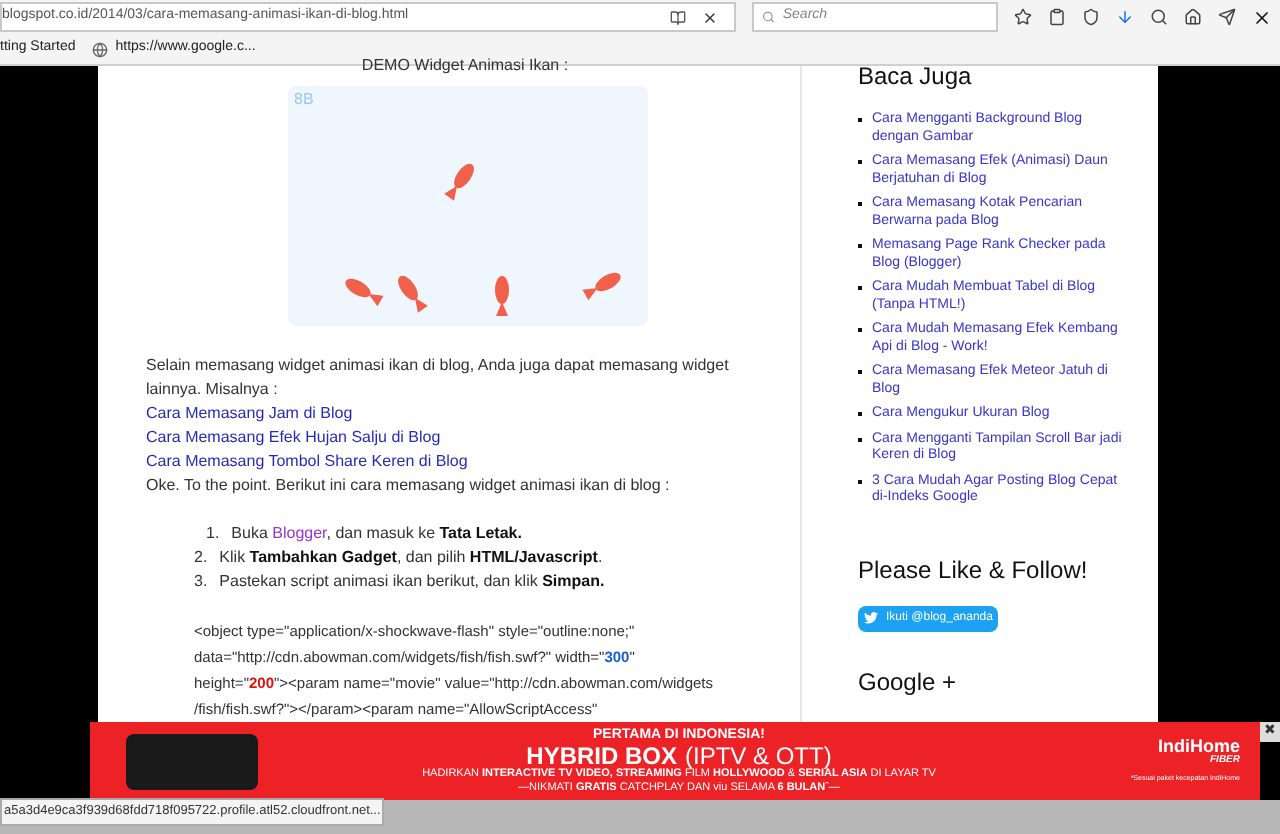  I want to click on download-icon, so click(1125, 17).